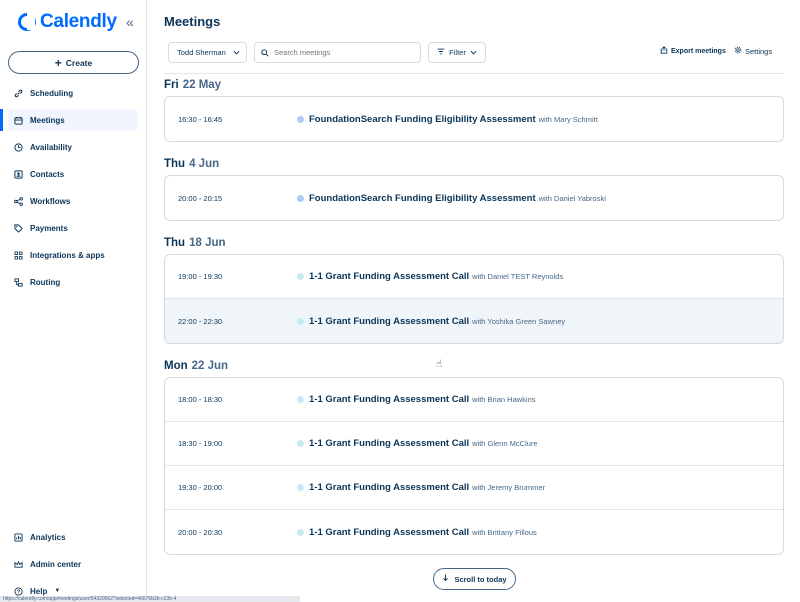  Describe the element at coordinates (192, 21) in the screenshot. I see `page-title: Meetings` at that location.